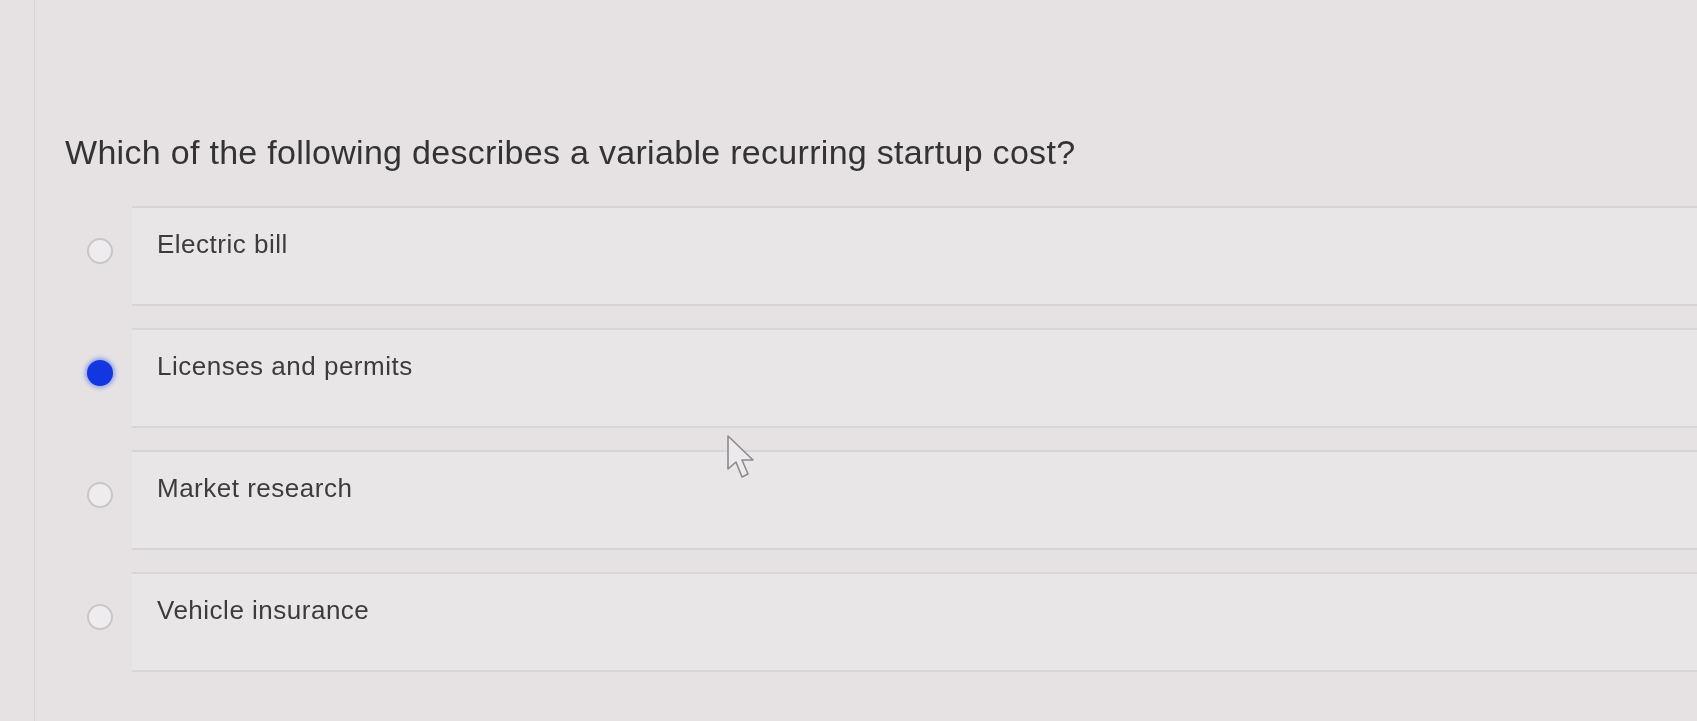 This screenshot has height=721, width=1697. Describe the element at coordinates (914, 500) in the screenshot. I see `answer-option: Market research` at that location.